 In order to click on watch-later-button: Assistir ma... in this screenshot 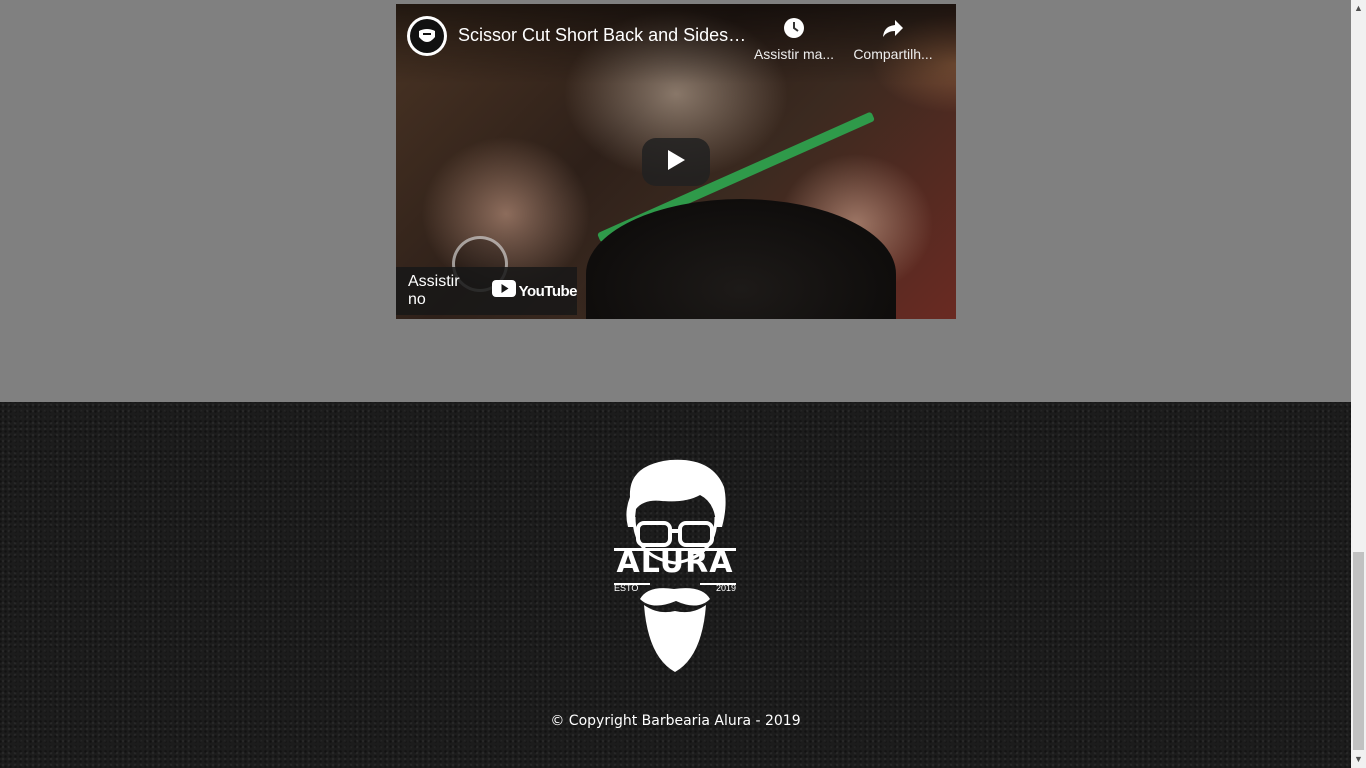, I will do `click(794, 39)`.